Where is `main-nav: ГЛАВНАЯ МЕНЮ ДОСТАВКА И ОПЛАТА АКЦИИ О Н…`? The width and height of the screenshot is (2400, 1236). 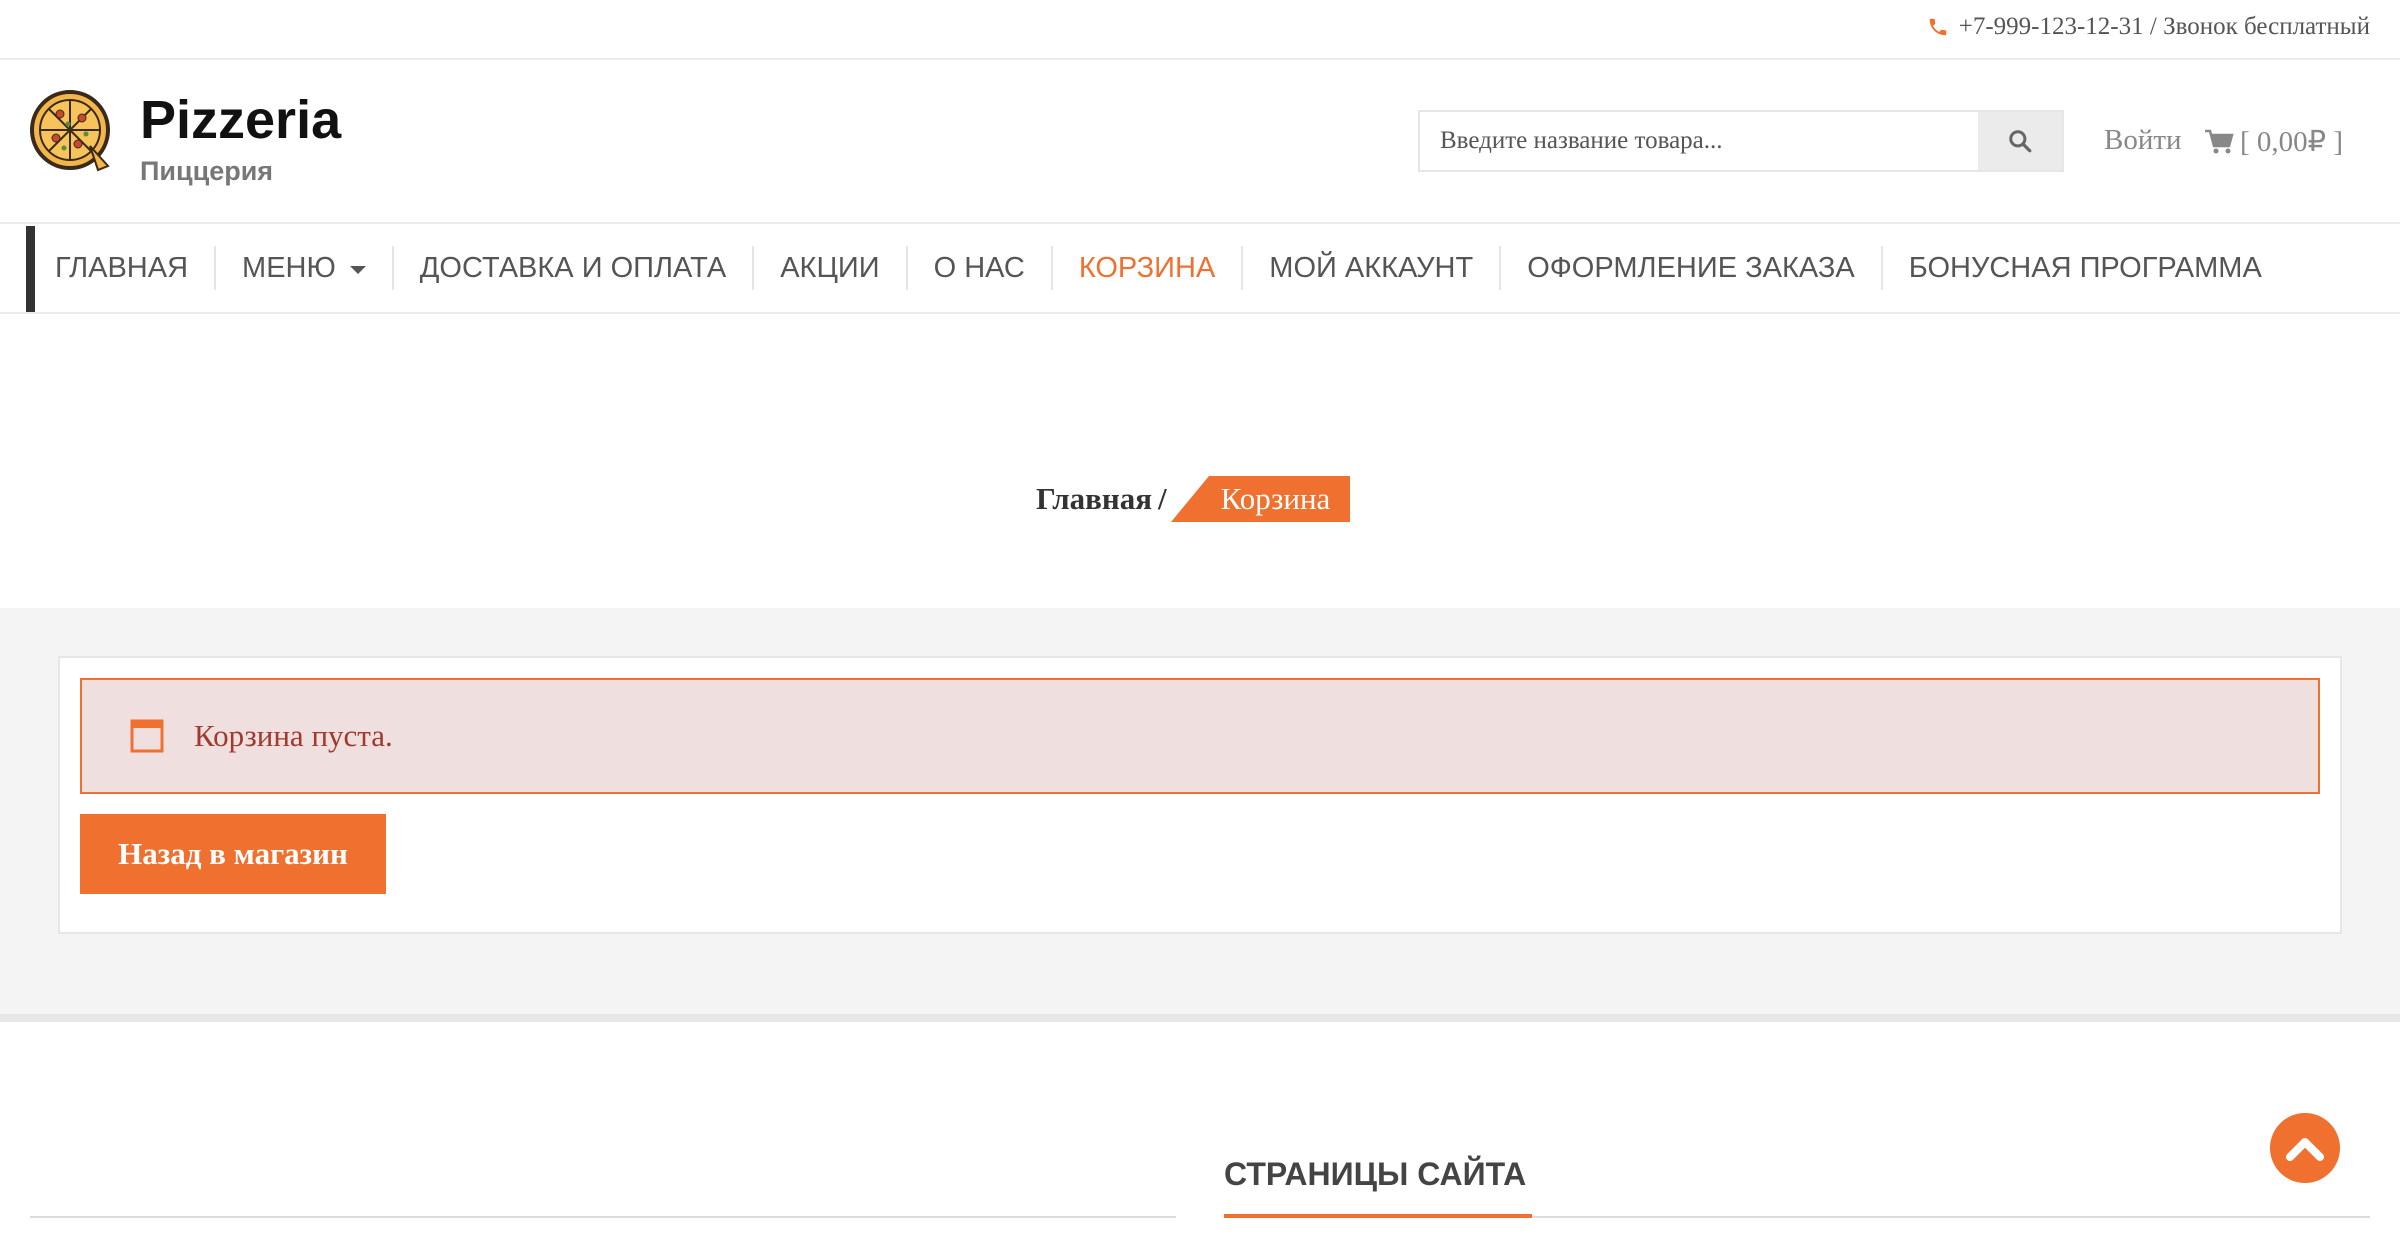 main-nav: ГЛАВНАЯ МЕНЮ ДОСТАВКА И ОПЛАТА АКЦИИ О Н… is located at coordinates (1200, 268).